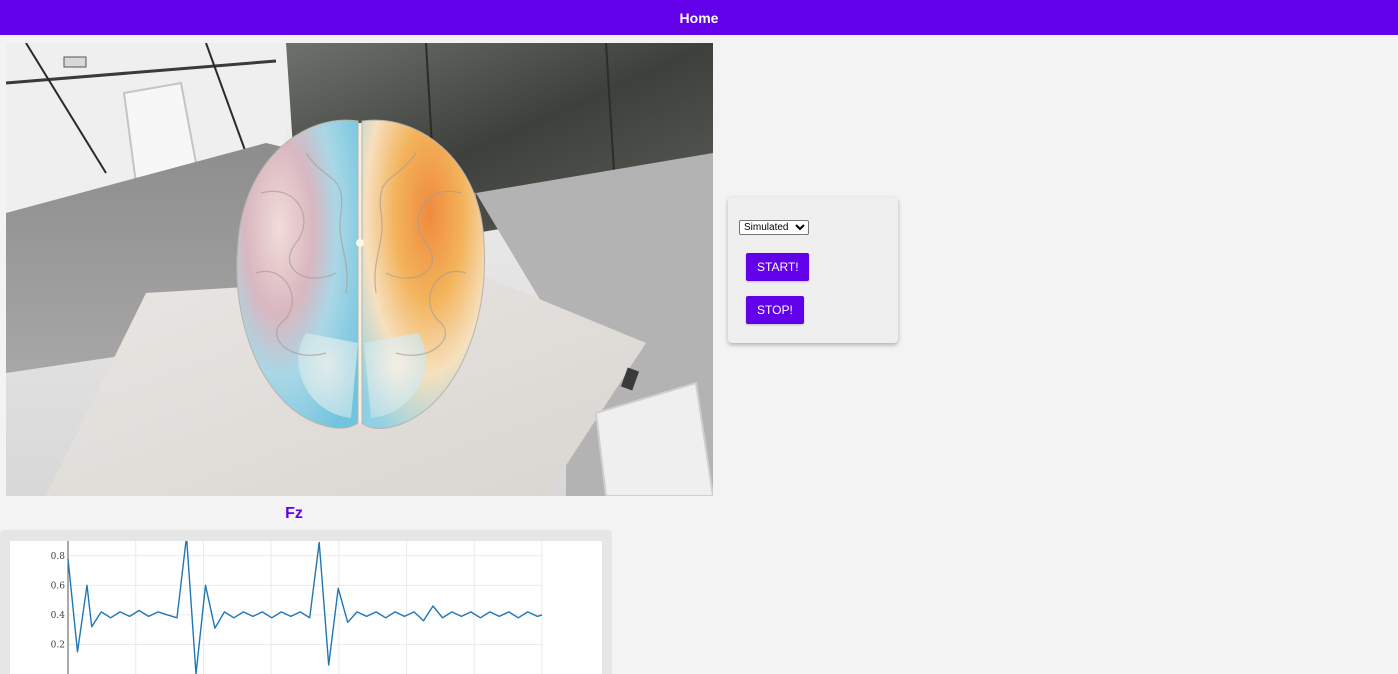 Image resolution: width=1398 pixels, height=674 pixels. I want to click on fz-signal-line, so click(305, 607).